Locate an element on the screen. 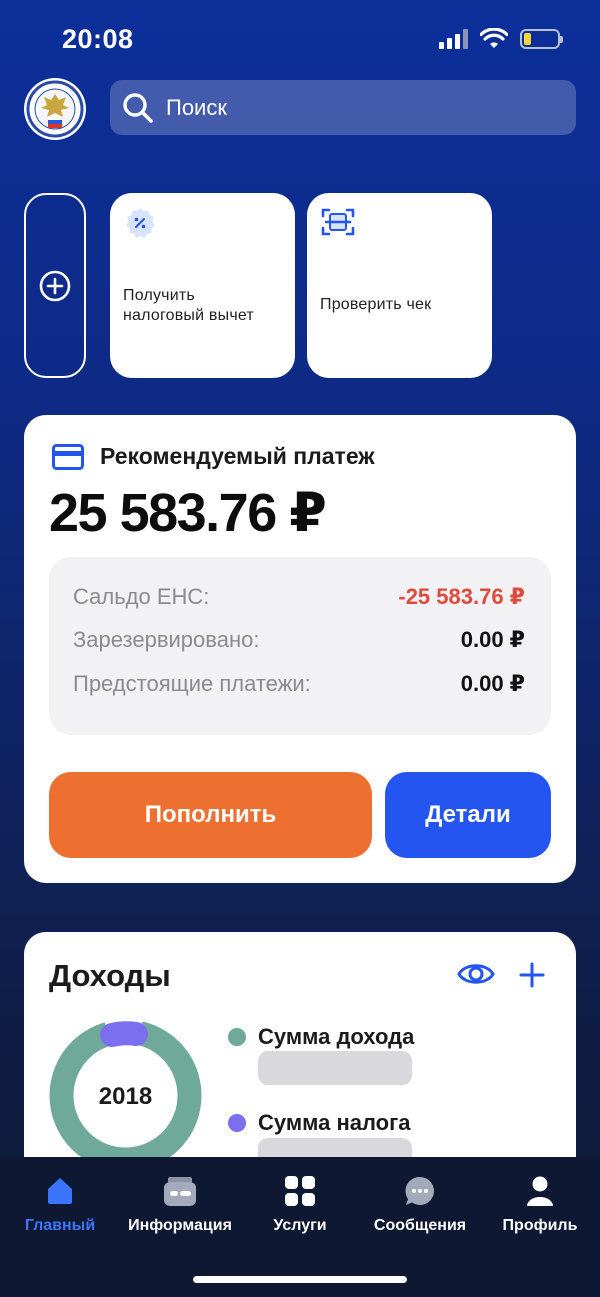  search-bar is located at coordinates (343, 107).